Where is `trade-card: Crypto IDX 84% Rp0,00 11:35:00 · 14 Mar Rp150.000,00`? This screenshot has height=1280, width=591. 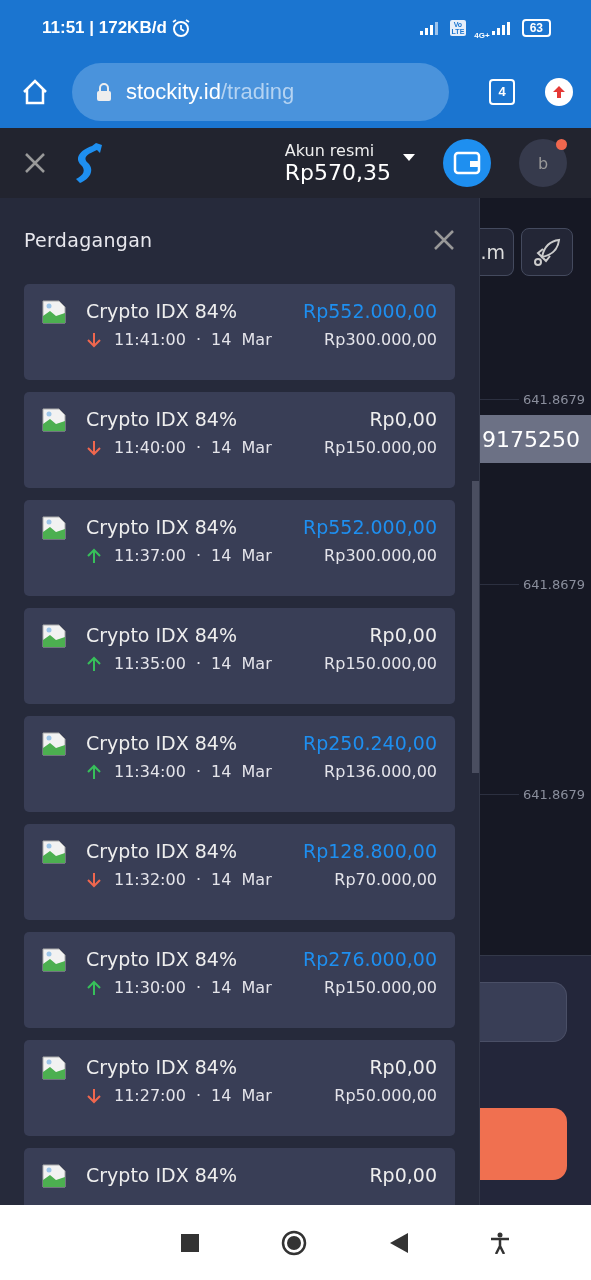 trade-card: Crypto IDX 84% Rp0,00 11:35:00 · 14 Mar Rp150.000,00 is located at coordinates (239, 656).